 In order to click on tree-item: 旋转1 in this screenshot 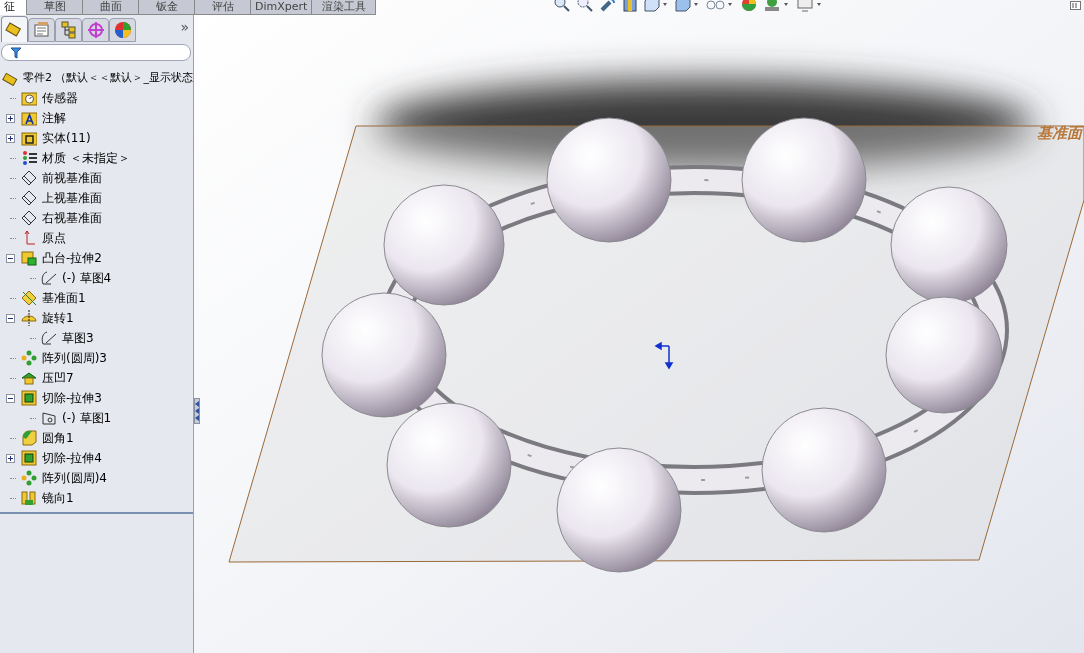, I will do `click(58, 318)`.